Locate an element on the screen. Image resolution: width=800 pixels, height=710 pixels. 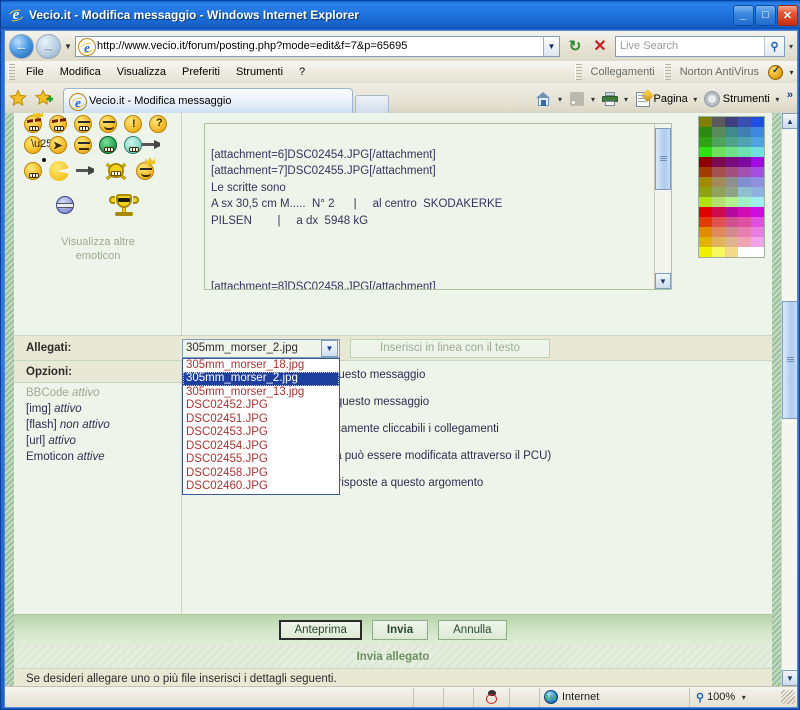
security-zone-indicator: Internet is located at coordinates (614, 697).